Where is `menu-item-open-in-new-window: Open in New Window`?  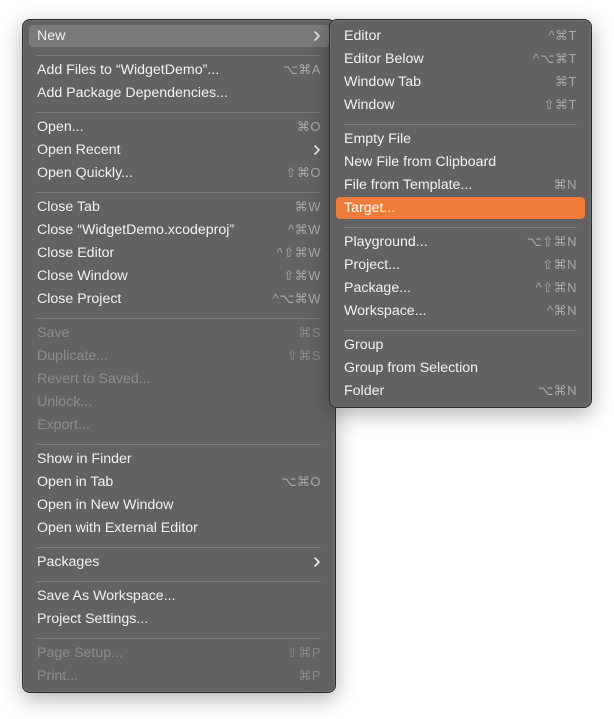 menu-item-open-in-new-window: Open in New Window is located at coordinates (179, 505).